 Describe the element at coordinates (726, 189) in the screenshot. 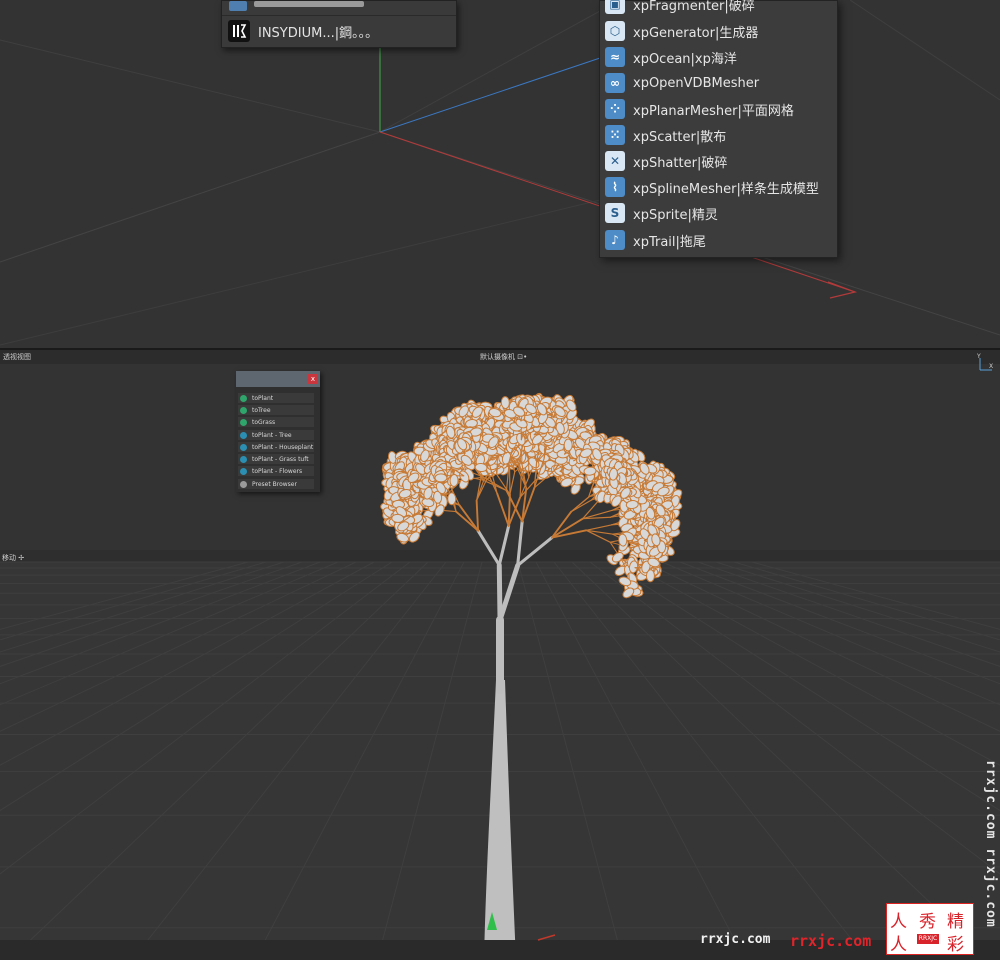

I see `menu-item-label: xpSplineMesher|样条生成模型` at that location.